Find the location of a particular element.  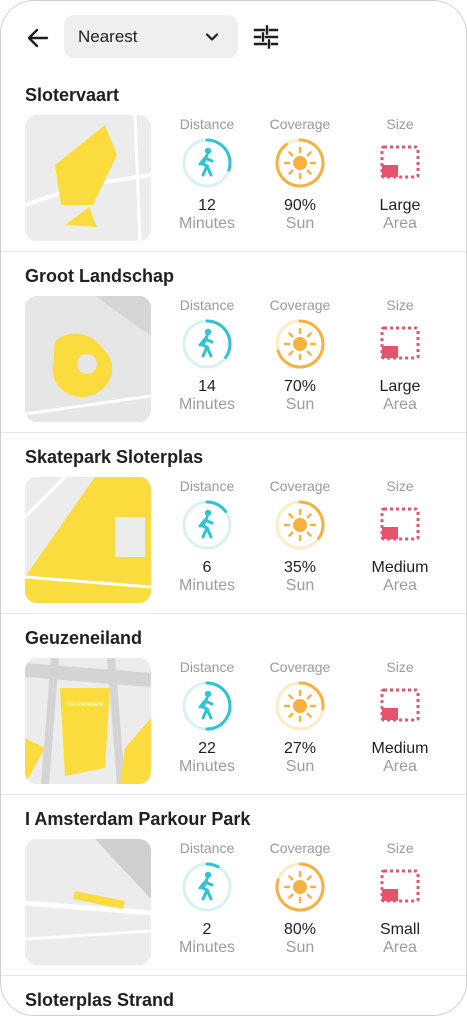

coverage-value: 35% is located at coordinates (300, 567).